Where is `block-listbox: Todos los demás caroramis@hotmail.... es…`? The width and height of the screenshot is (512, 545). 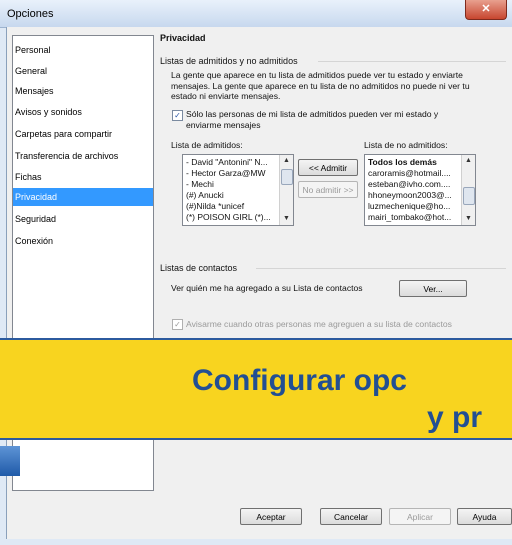 block-listbox: Todos los demás caroramis@hotmail.... es… is located at coordinates (420, 190).